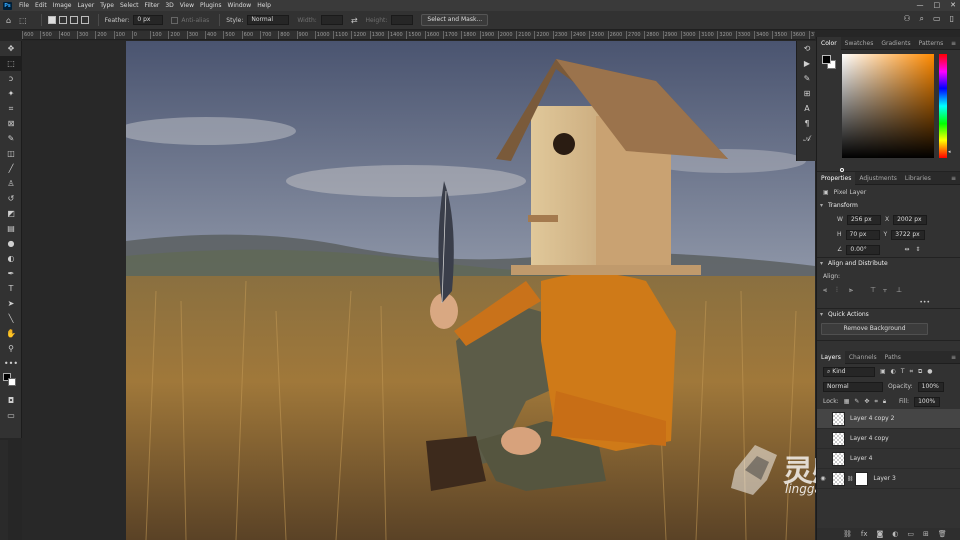 The image size is (960, 540). I want to click on layer-row: Layer 4 copy 2, so click(888, 419).